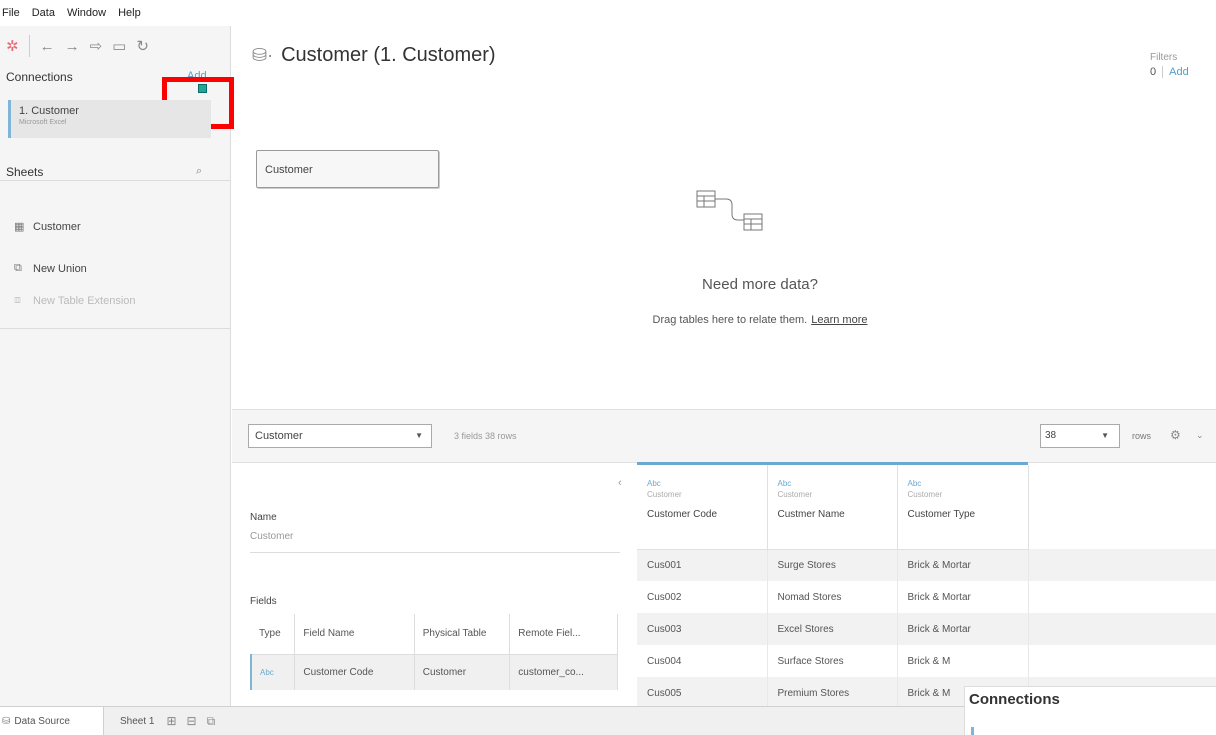  I want to click on menu-file: File, so click(11, 13).